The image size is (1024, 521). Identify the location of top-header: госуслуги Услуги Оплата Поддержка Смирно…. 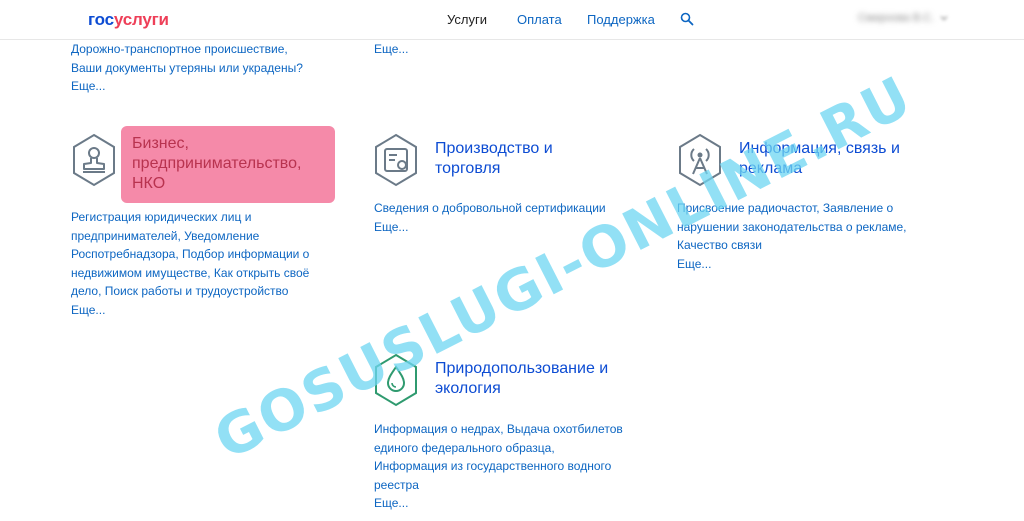
(512, 20).